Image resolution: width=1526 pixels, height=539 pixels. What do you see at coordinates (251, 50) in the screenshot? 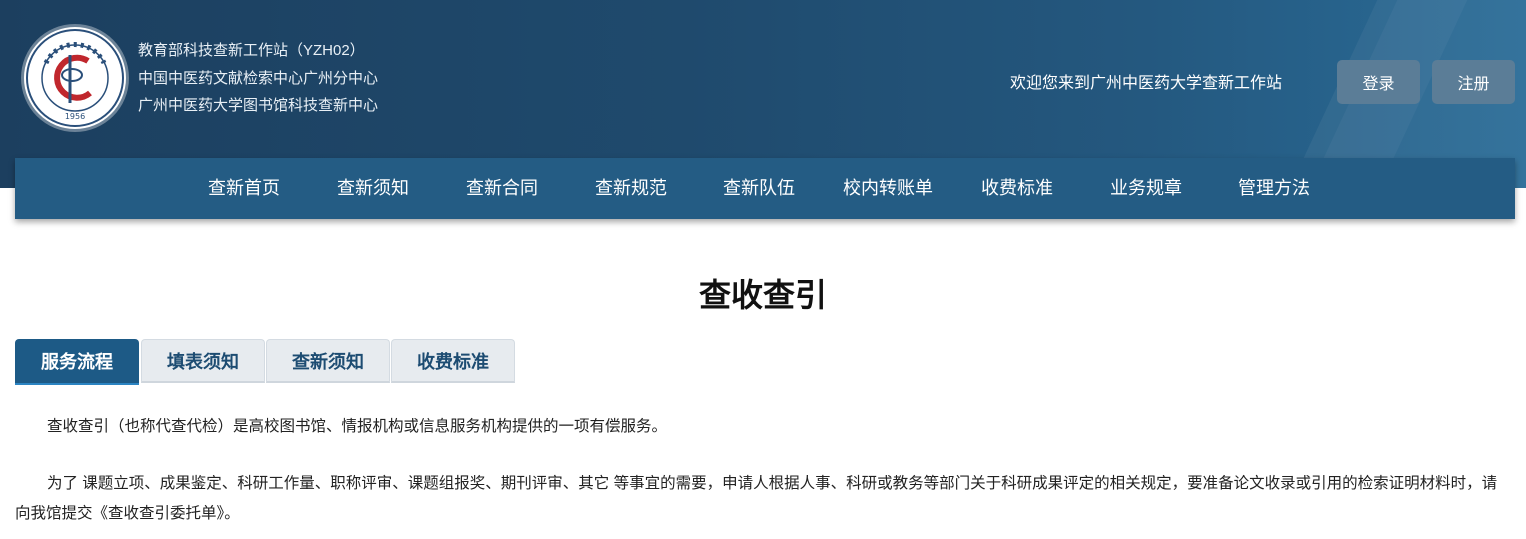
I see `org-line-1: 教育部科技查新工作站（YZH02）` at bounding box center [251, 50].